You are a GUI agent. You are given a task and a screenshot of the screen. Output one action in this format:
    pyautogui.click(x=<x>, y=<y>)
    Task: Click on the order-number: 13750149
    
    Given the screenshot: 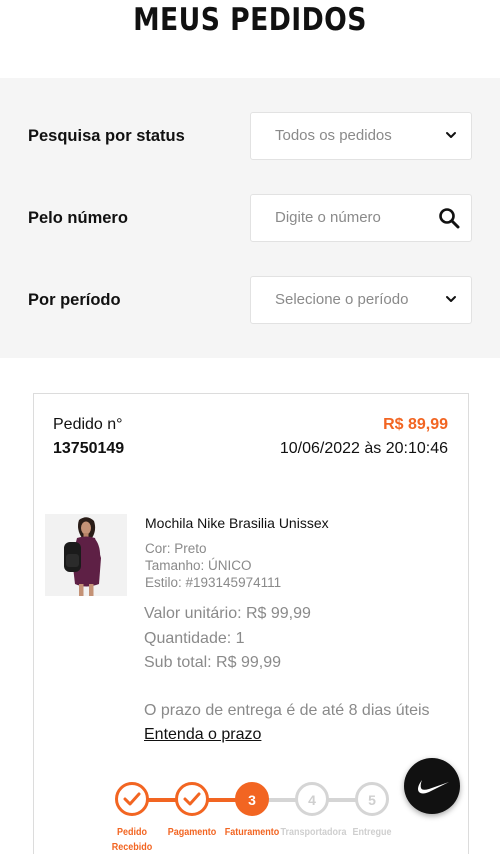 What is the action you would take?
    pyautogui.click(x=89, y=448)
    